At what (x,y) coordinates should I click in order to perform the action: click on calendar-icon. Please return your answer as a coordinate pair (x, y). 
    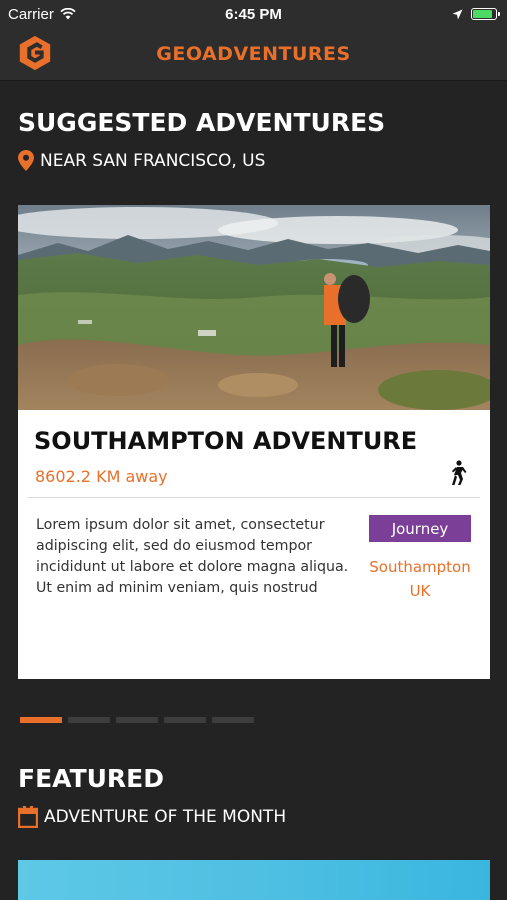
    Looking at the image, I should click on (28, 817).